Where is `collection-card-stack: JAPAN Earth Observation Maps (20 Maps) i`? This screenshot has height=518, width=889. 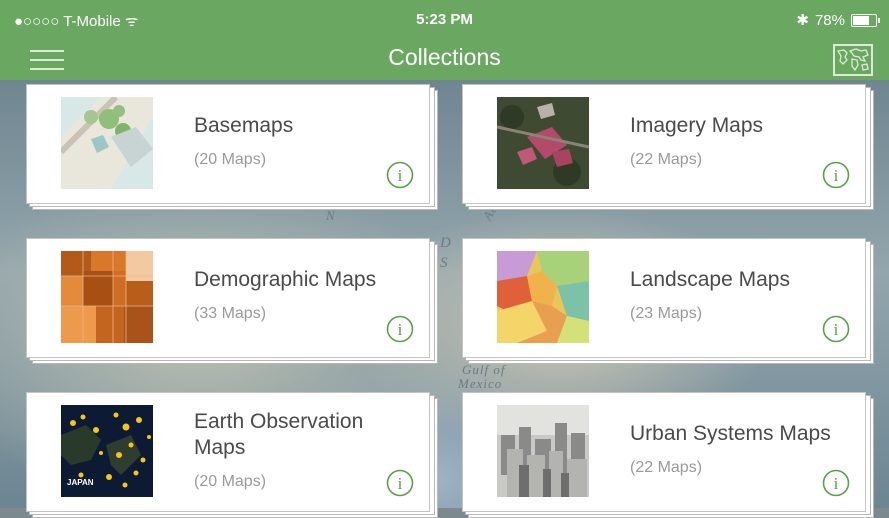
collection-card-stack: JAPAN Earth Observation Maps (20 Maps) i is located at coordinates (232, 455).